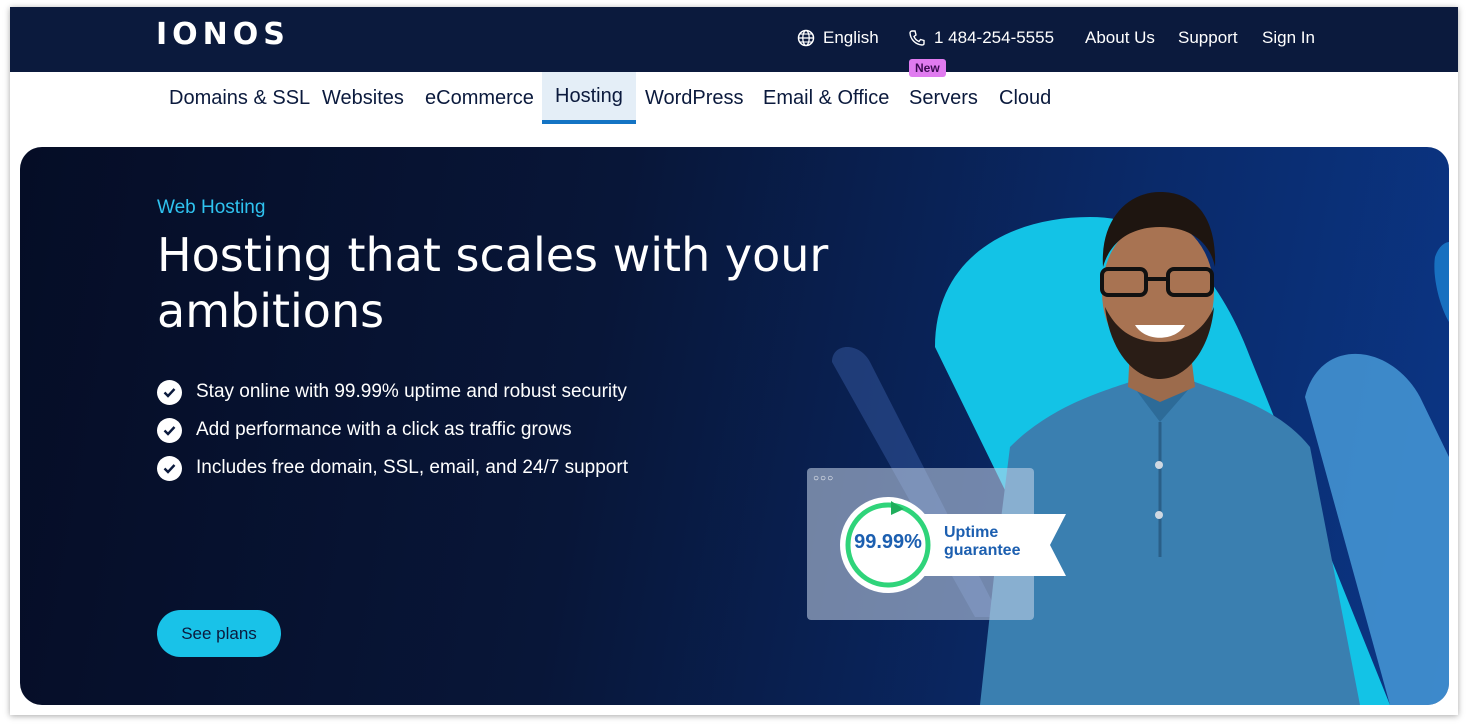 This screenshot has width=1468, height=728. What do you see at coordinates (994, 37) in the screenshot?
I see `phone-number: 1 484-254-5555` at bounding box center [994, 37].